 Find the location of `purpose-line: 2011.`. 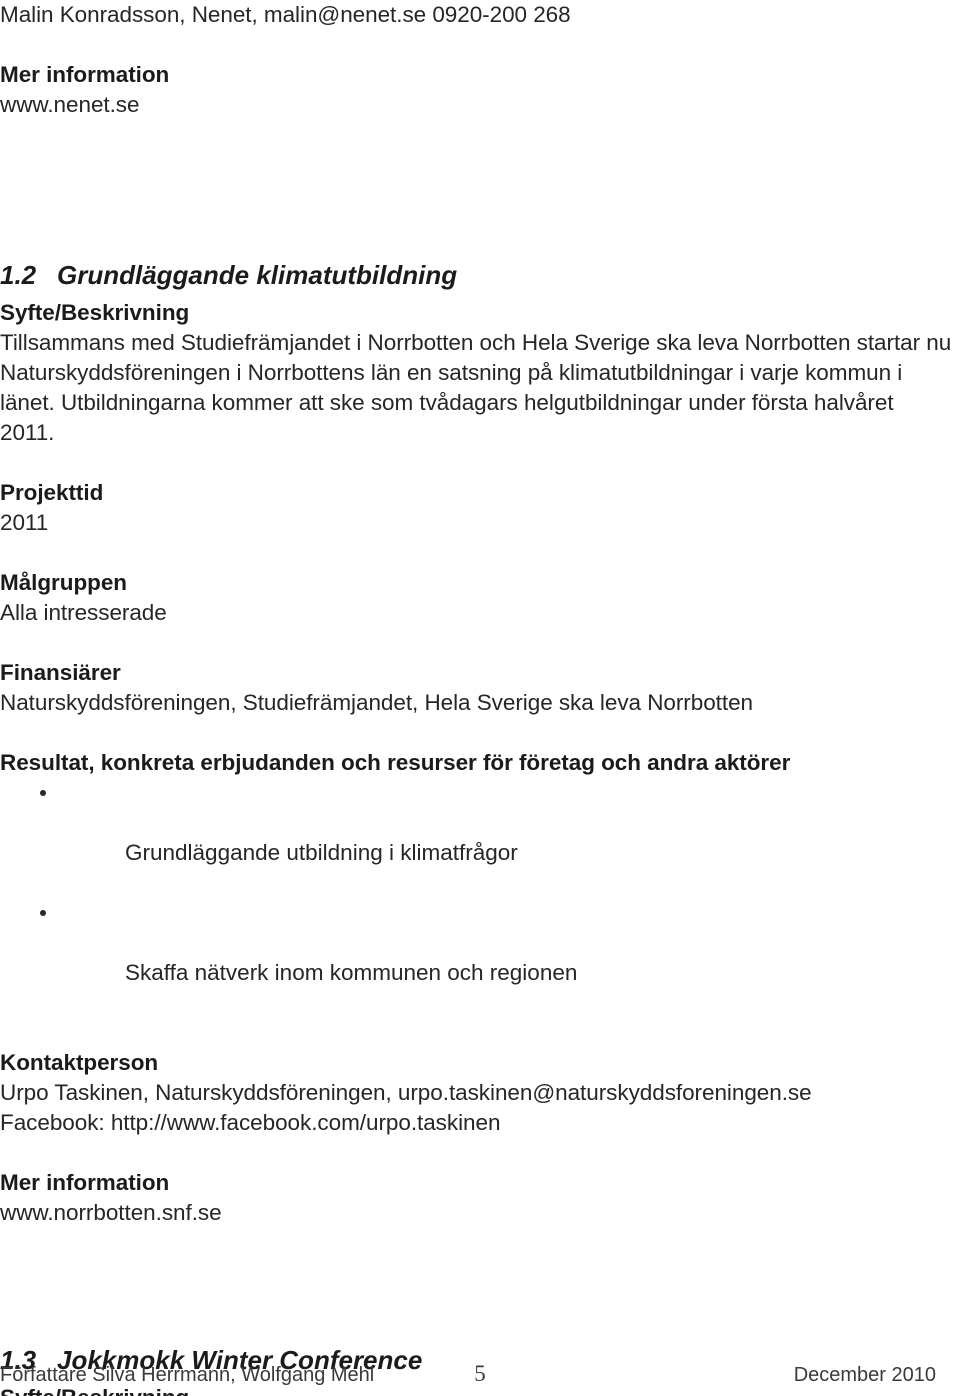

purpose-line: 2011. is located at coordinates (27, 432).